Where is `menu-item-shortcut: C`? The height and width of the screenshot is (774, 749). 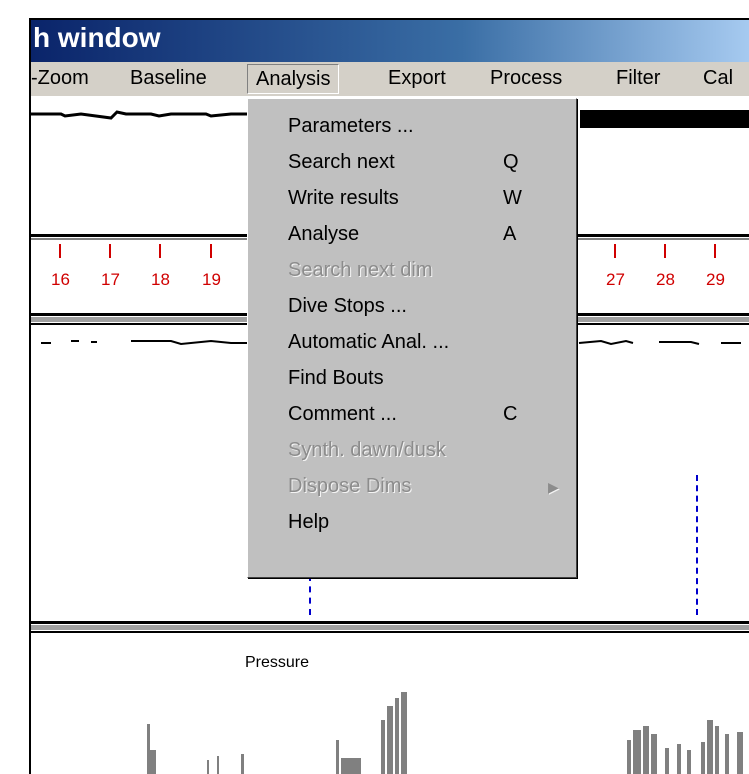
menu-item-shortcut: C is located at coordinates (510, 414).